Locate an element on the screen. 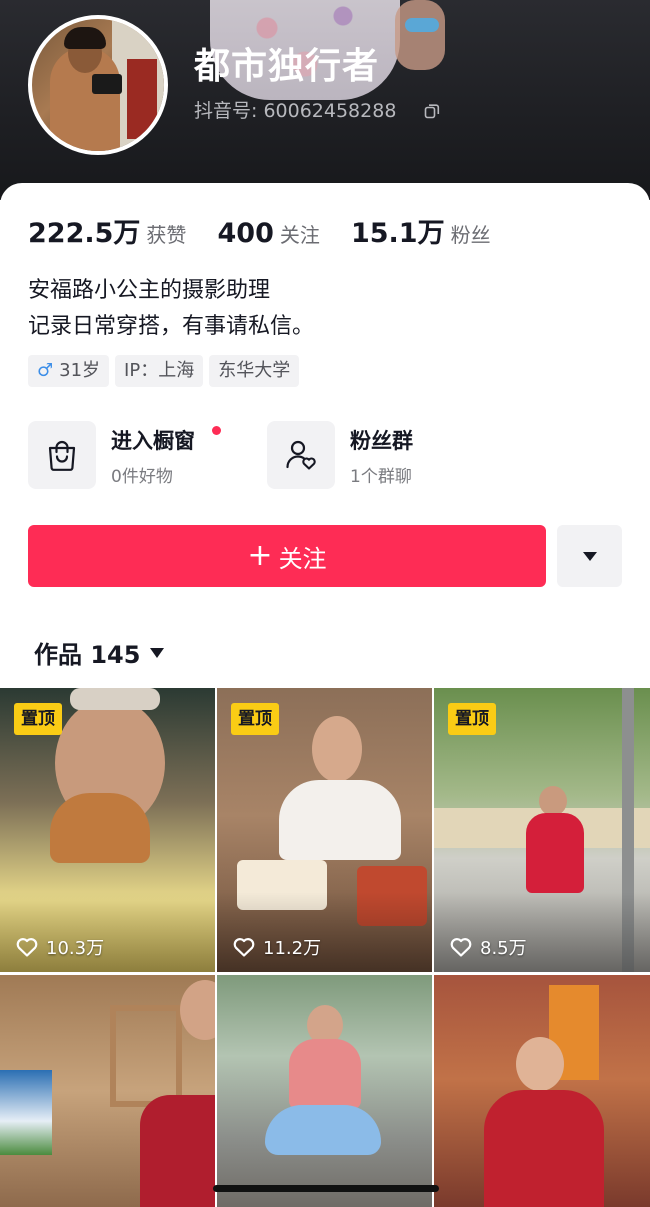 This screenshot has height=1207, width=650. fan-group-title: 粉丝群 is located at coordinates (381, 441).